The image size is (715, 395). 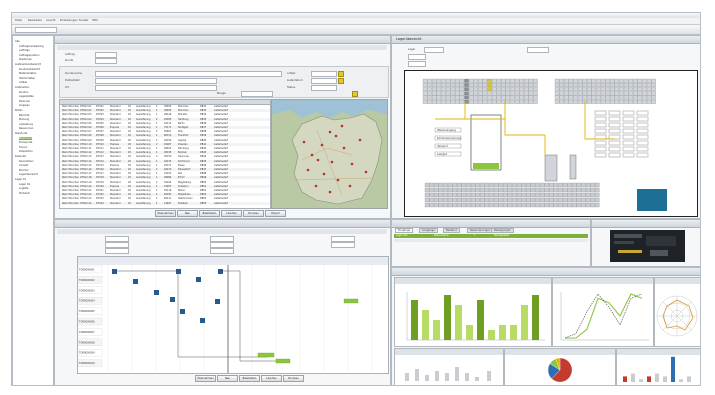 I want to click on tree-item: Stammdaten, so click(x=27, y=78).